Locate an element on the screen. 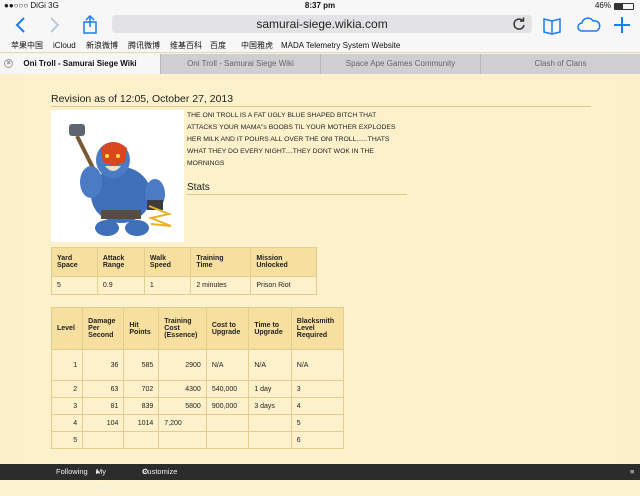 This screenshot has height=496, width=640. tab-oni-troll-active: × Oni Troll - Samurai Siege Wiki is located at coordinates (80, 64).